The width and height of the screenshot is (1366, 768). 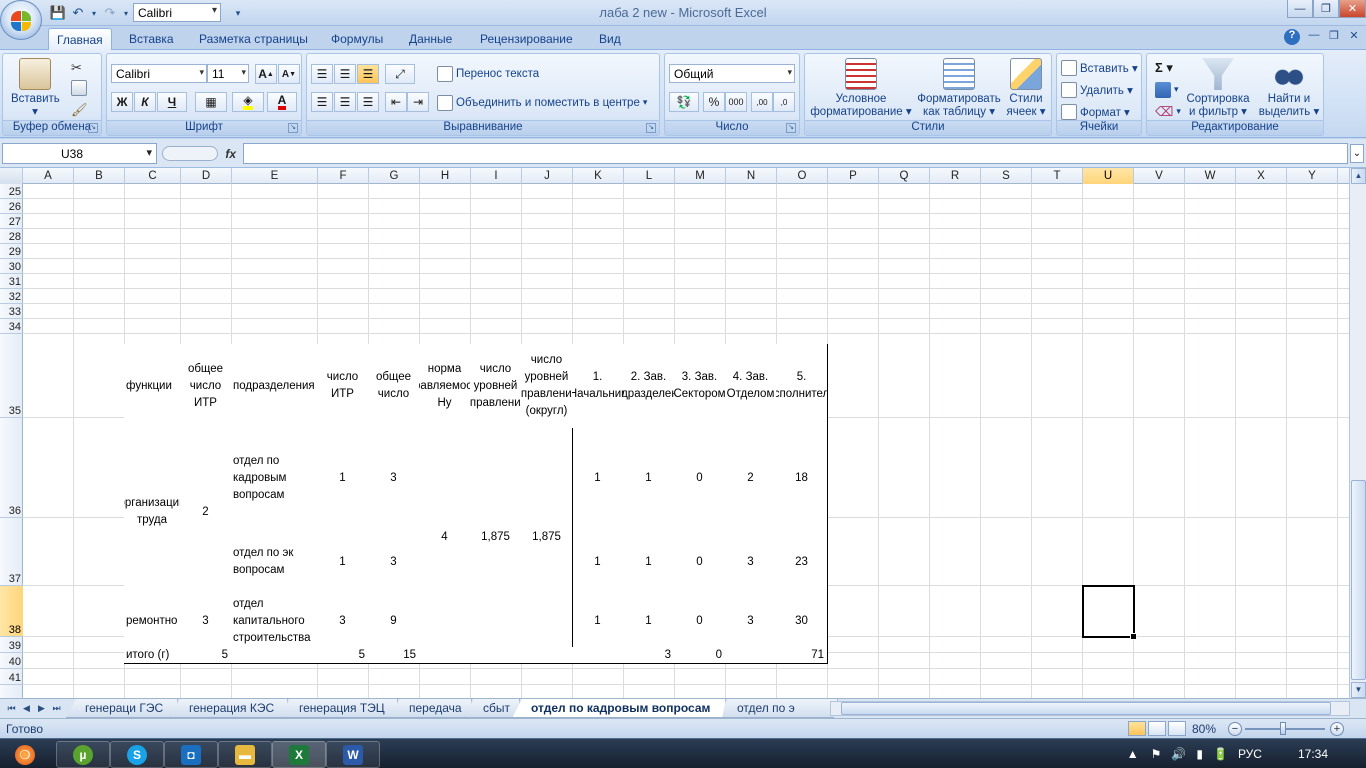 I want to click on total-cell-o: 71, so click(x=802, y=655).